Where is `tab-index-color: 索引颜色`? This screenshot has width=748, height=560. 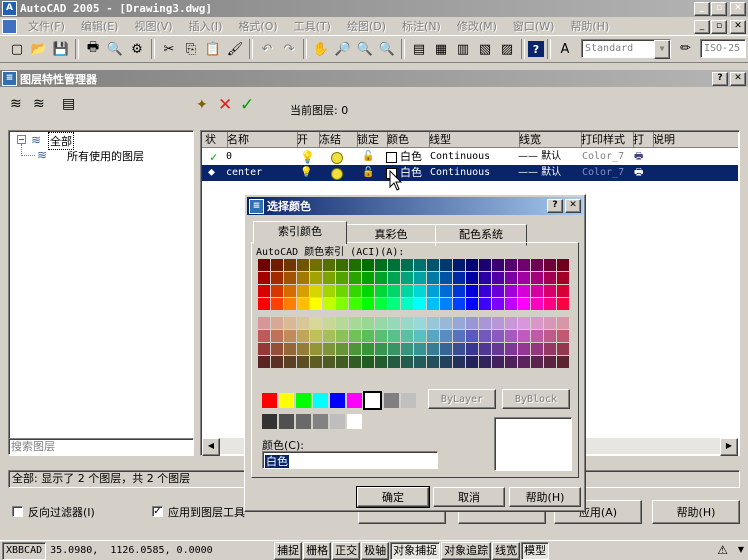 tab-index-color: 索引颜色 is located at coordinates (300, 232).